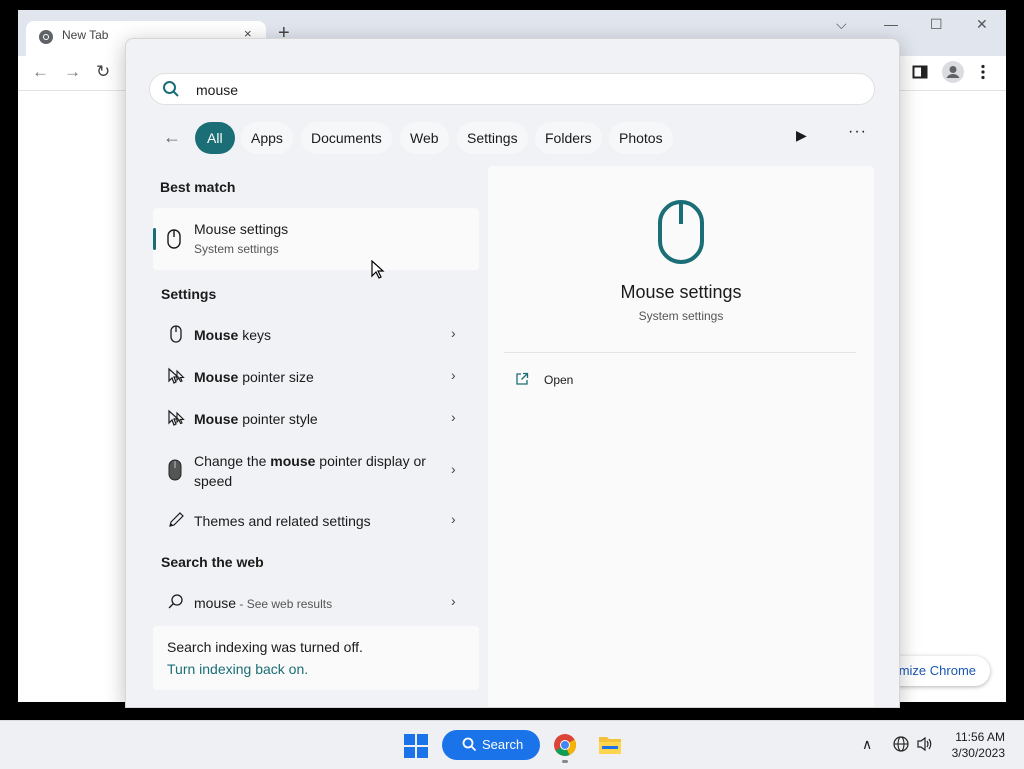 This screenshot has height=769, width=1024. Describe the element at coordinates (215, 603) in the screenshot. I see `web-query: mouse` at that location.